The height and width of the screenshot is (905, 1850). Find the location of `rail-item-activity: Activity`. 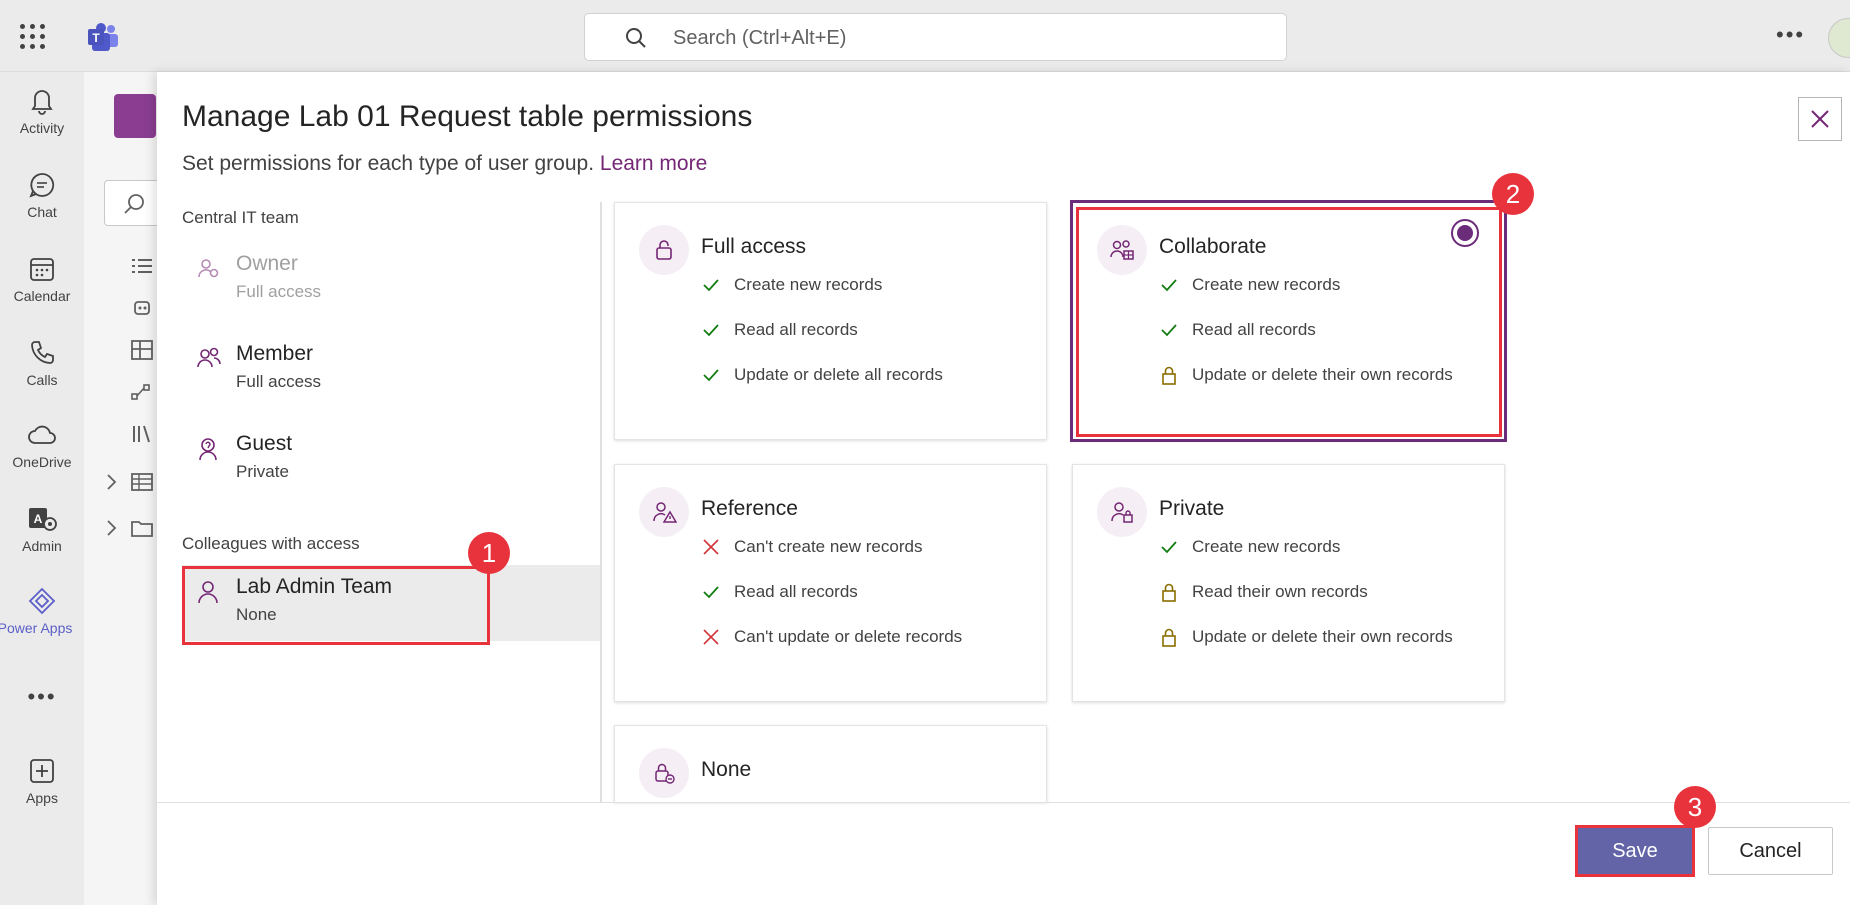

rail-item-activity: Activity is located at coordinates (42, 111).